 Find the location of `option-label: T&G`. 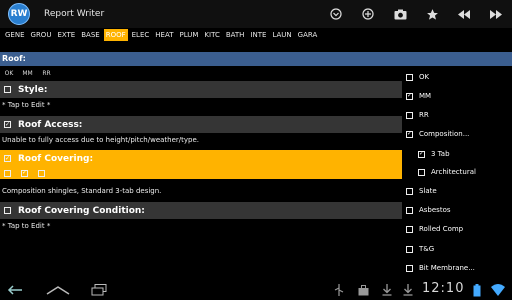

option-label: T&G is located at coordinates (427, 249).